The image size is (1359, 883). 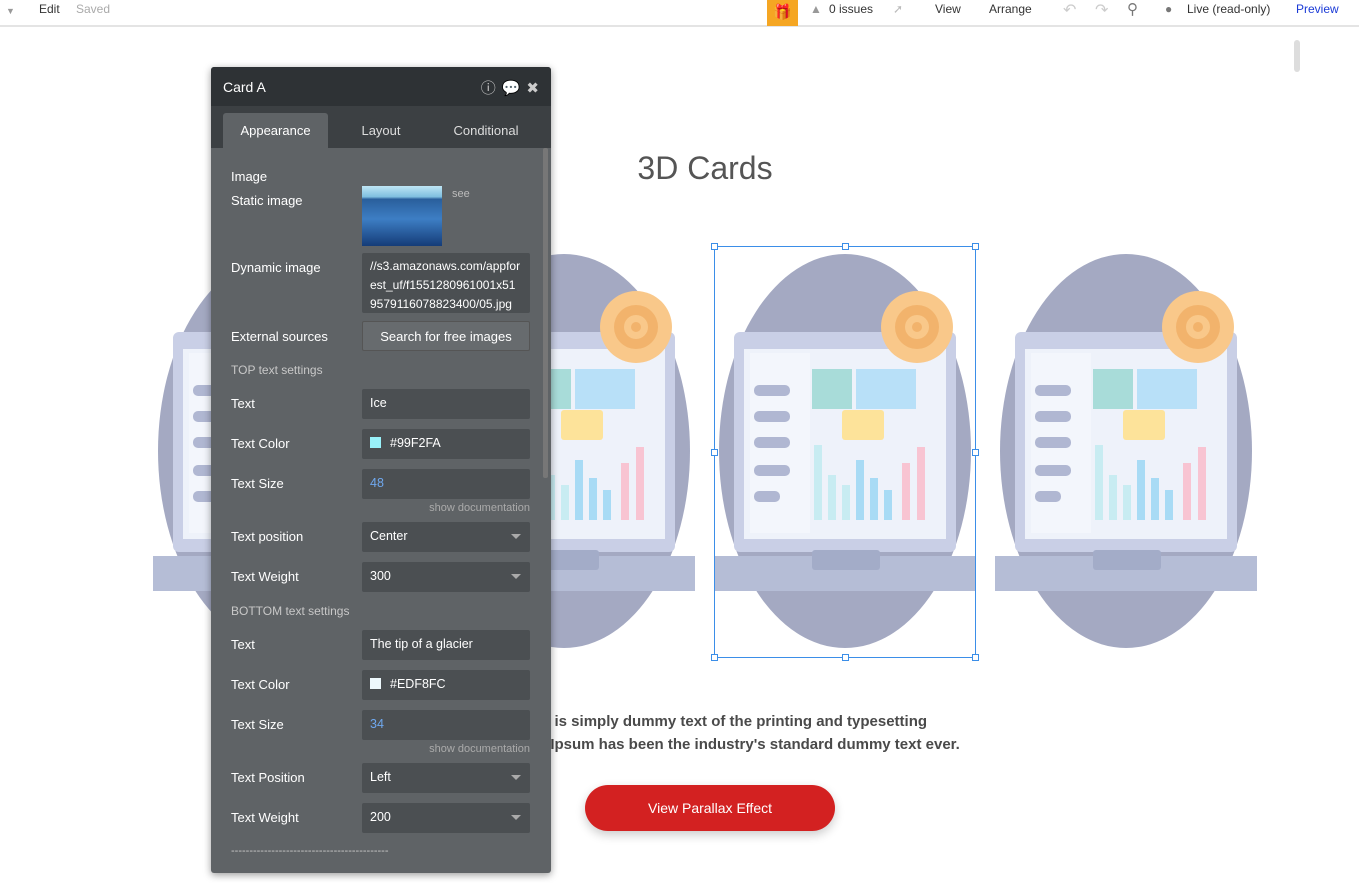 I want to click on dynamic-image-label: Dynamic image, so click(x=276, y=267).